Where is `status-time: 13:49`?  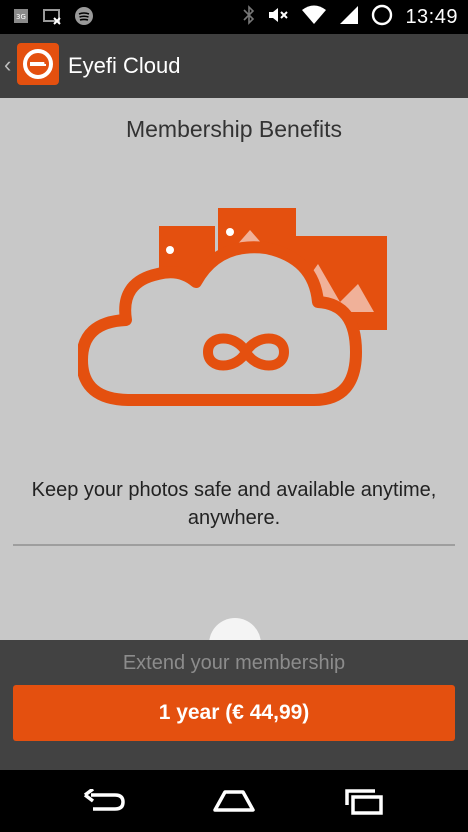
status-time: 13:49 is located at coordinates (431, 16).